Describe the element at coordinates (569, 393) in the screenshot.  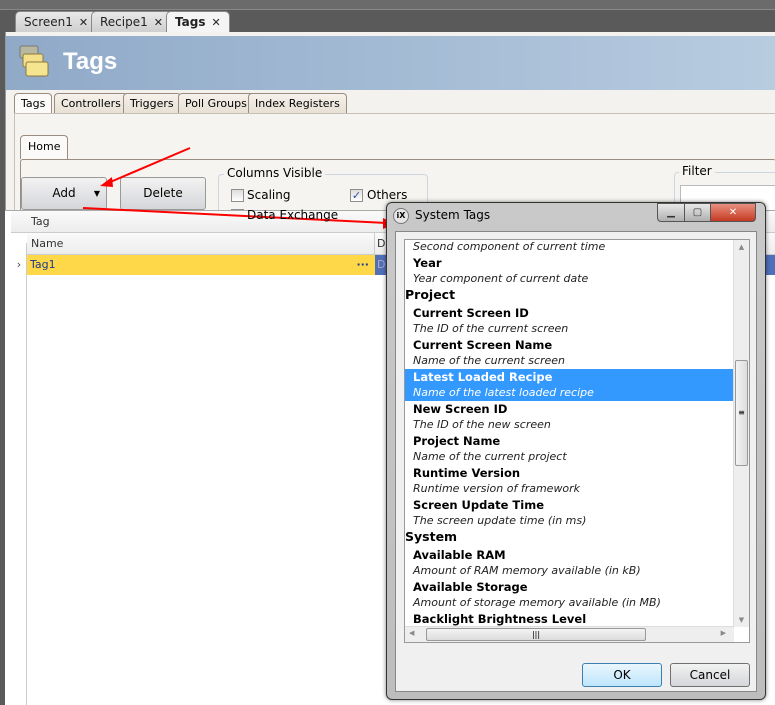
I see `list-item-description: Name of the latest loaded recipe` at that location.